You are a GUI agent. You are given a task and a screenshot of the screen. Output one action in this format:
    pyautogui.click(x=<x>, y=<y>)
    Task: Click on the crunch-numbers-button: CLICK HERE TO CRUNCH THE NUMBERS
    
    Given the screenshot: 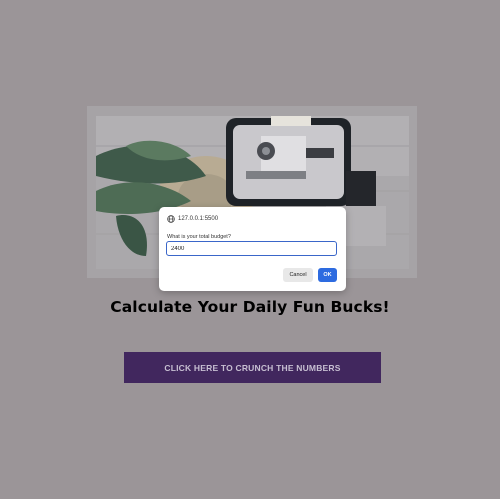 What is the action you would take?
    pyautogui.click(x=252, y=367)
    